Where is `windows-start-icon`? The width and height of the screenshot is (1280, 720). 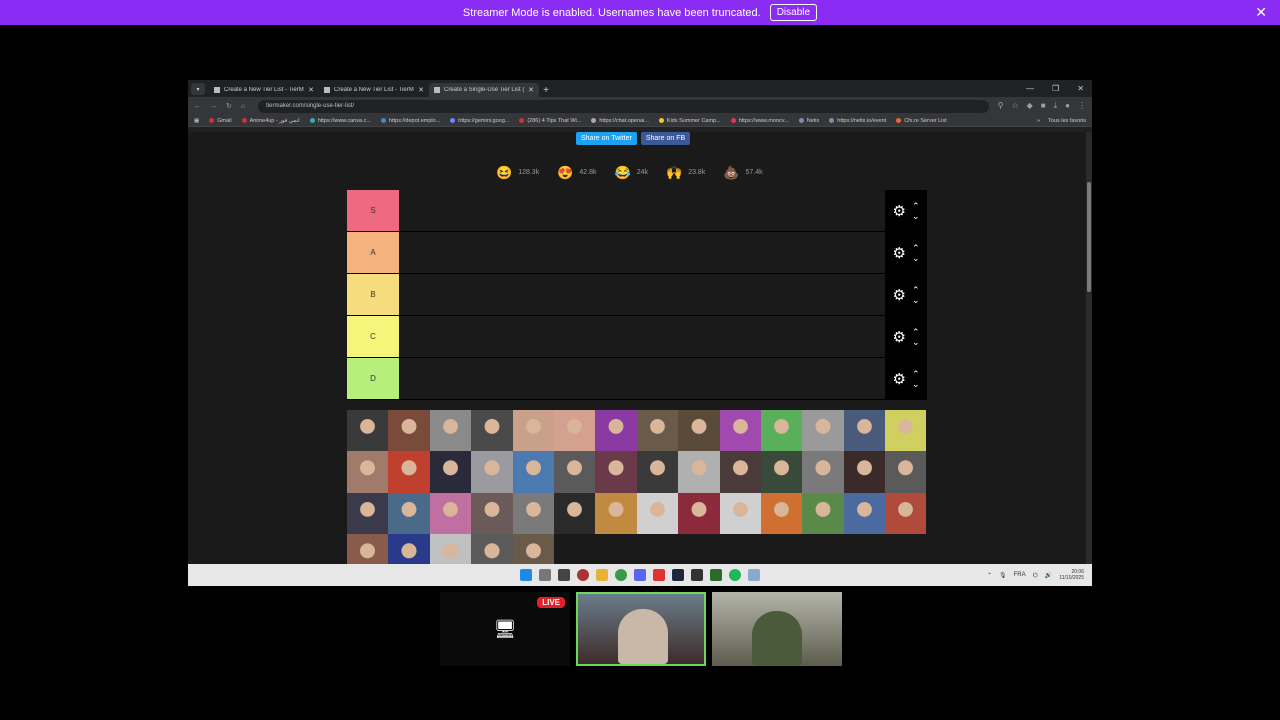 windows-start-icon is located at coordinates (526, 575).